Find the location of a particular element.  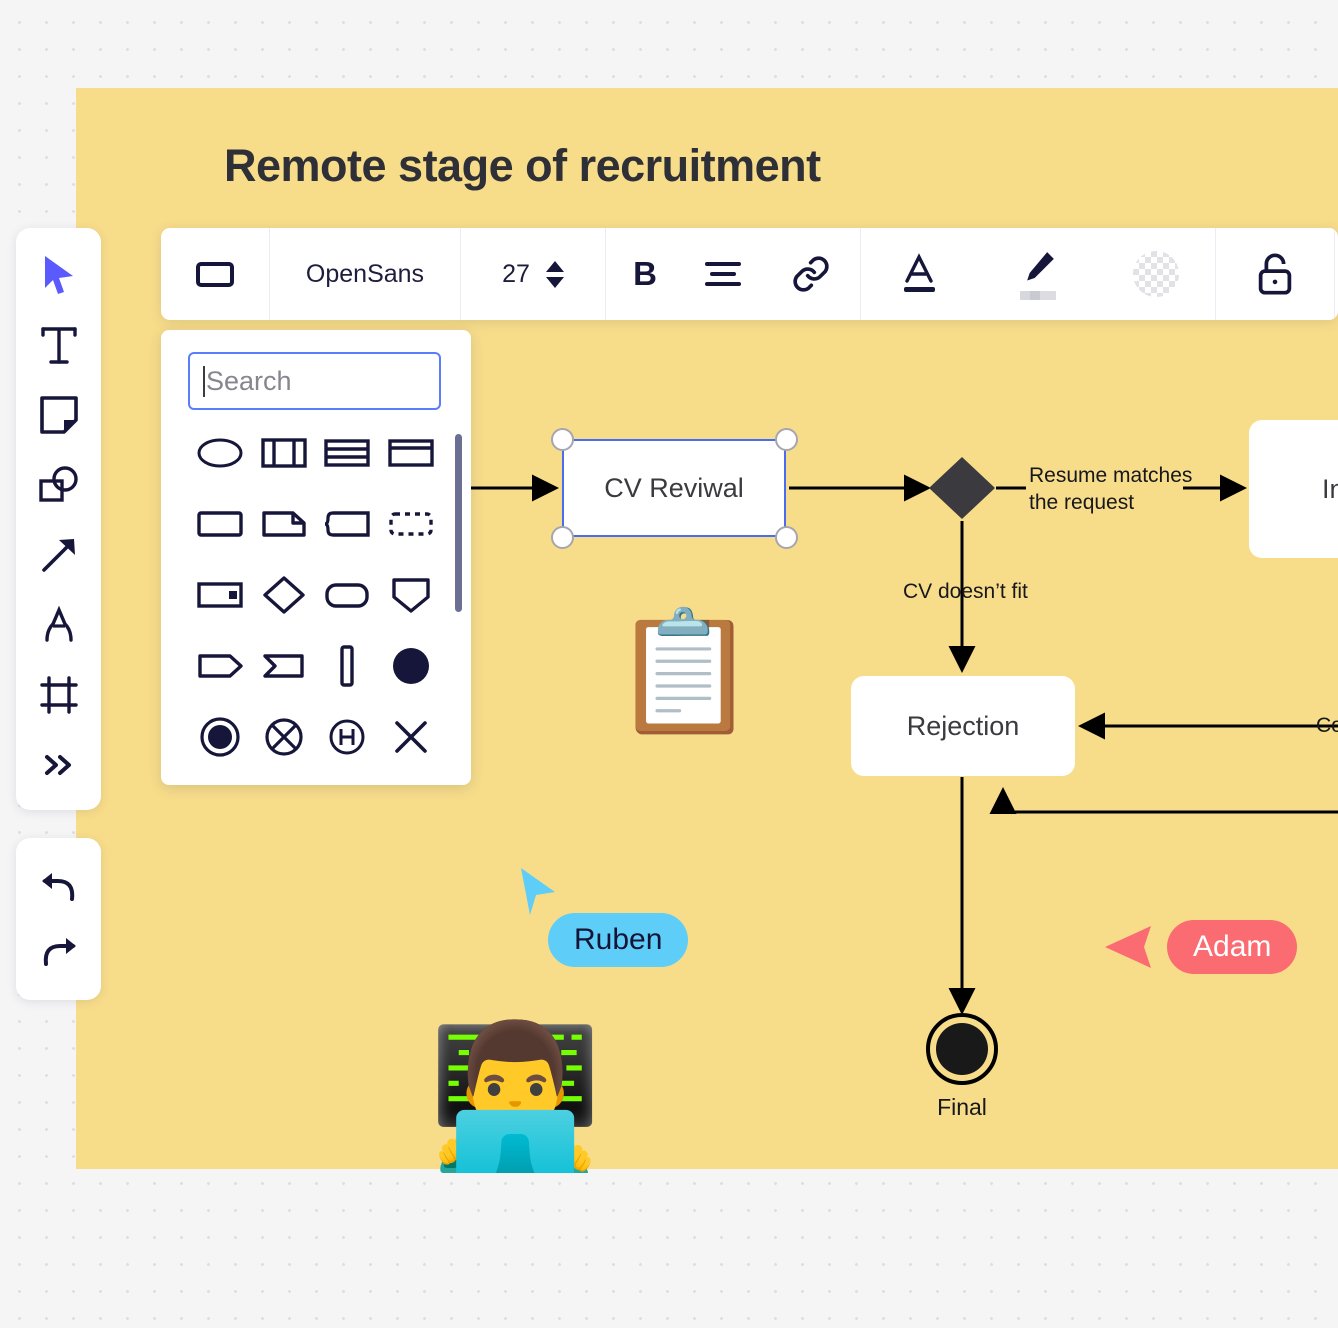

align-button is located at coordinates (723, 274).